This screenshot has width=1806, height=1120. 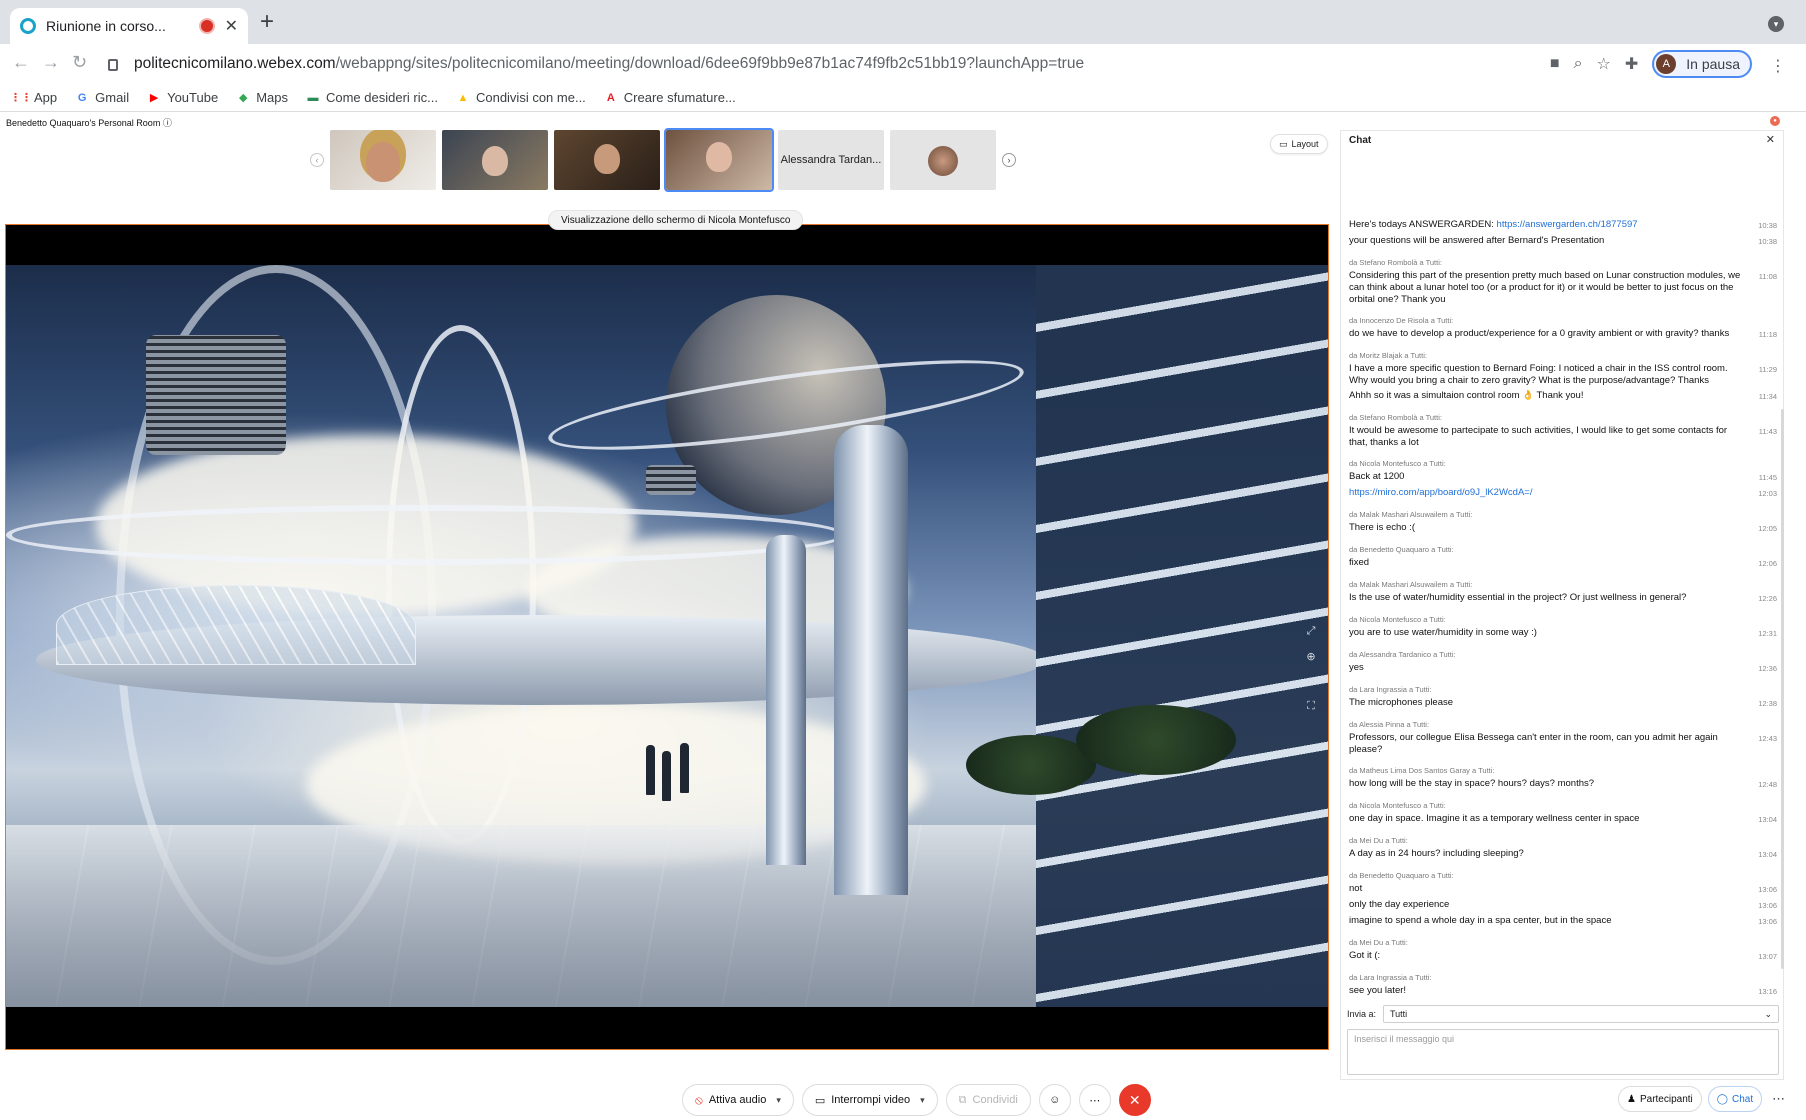 What do you see at coordinates (1767, 431) in the screenshot?
I see `chat-timestamp: 11:43` at bounding box center [1767, 431].